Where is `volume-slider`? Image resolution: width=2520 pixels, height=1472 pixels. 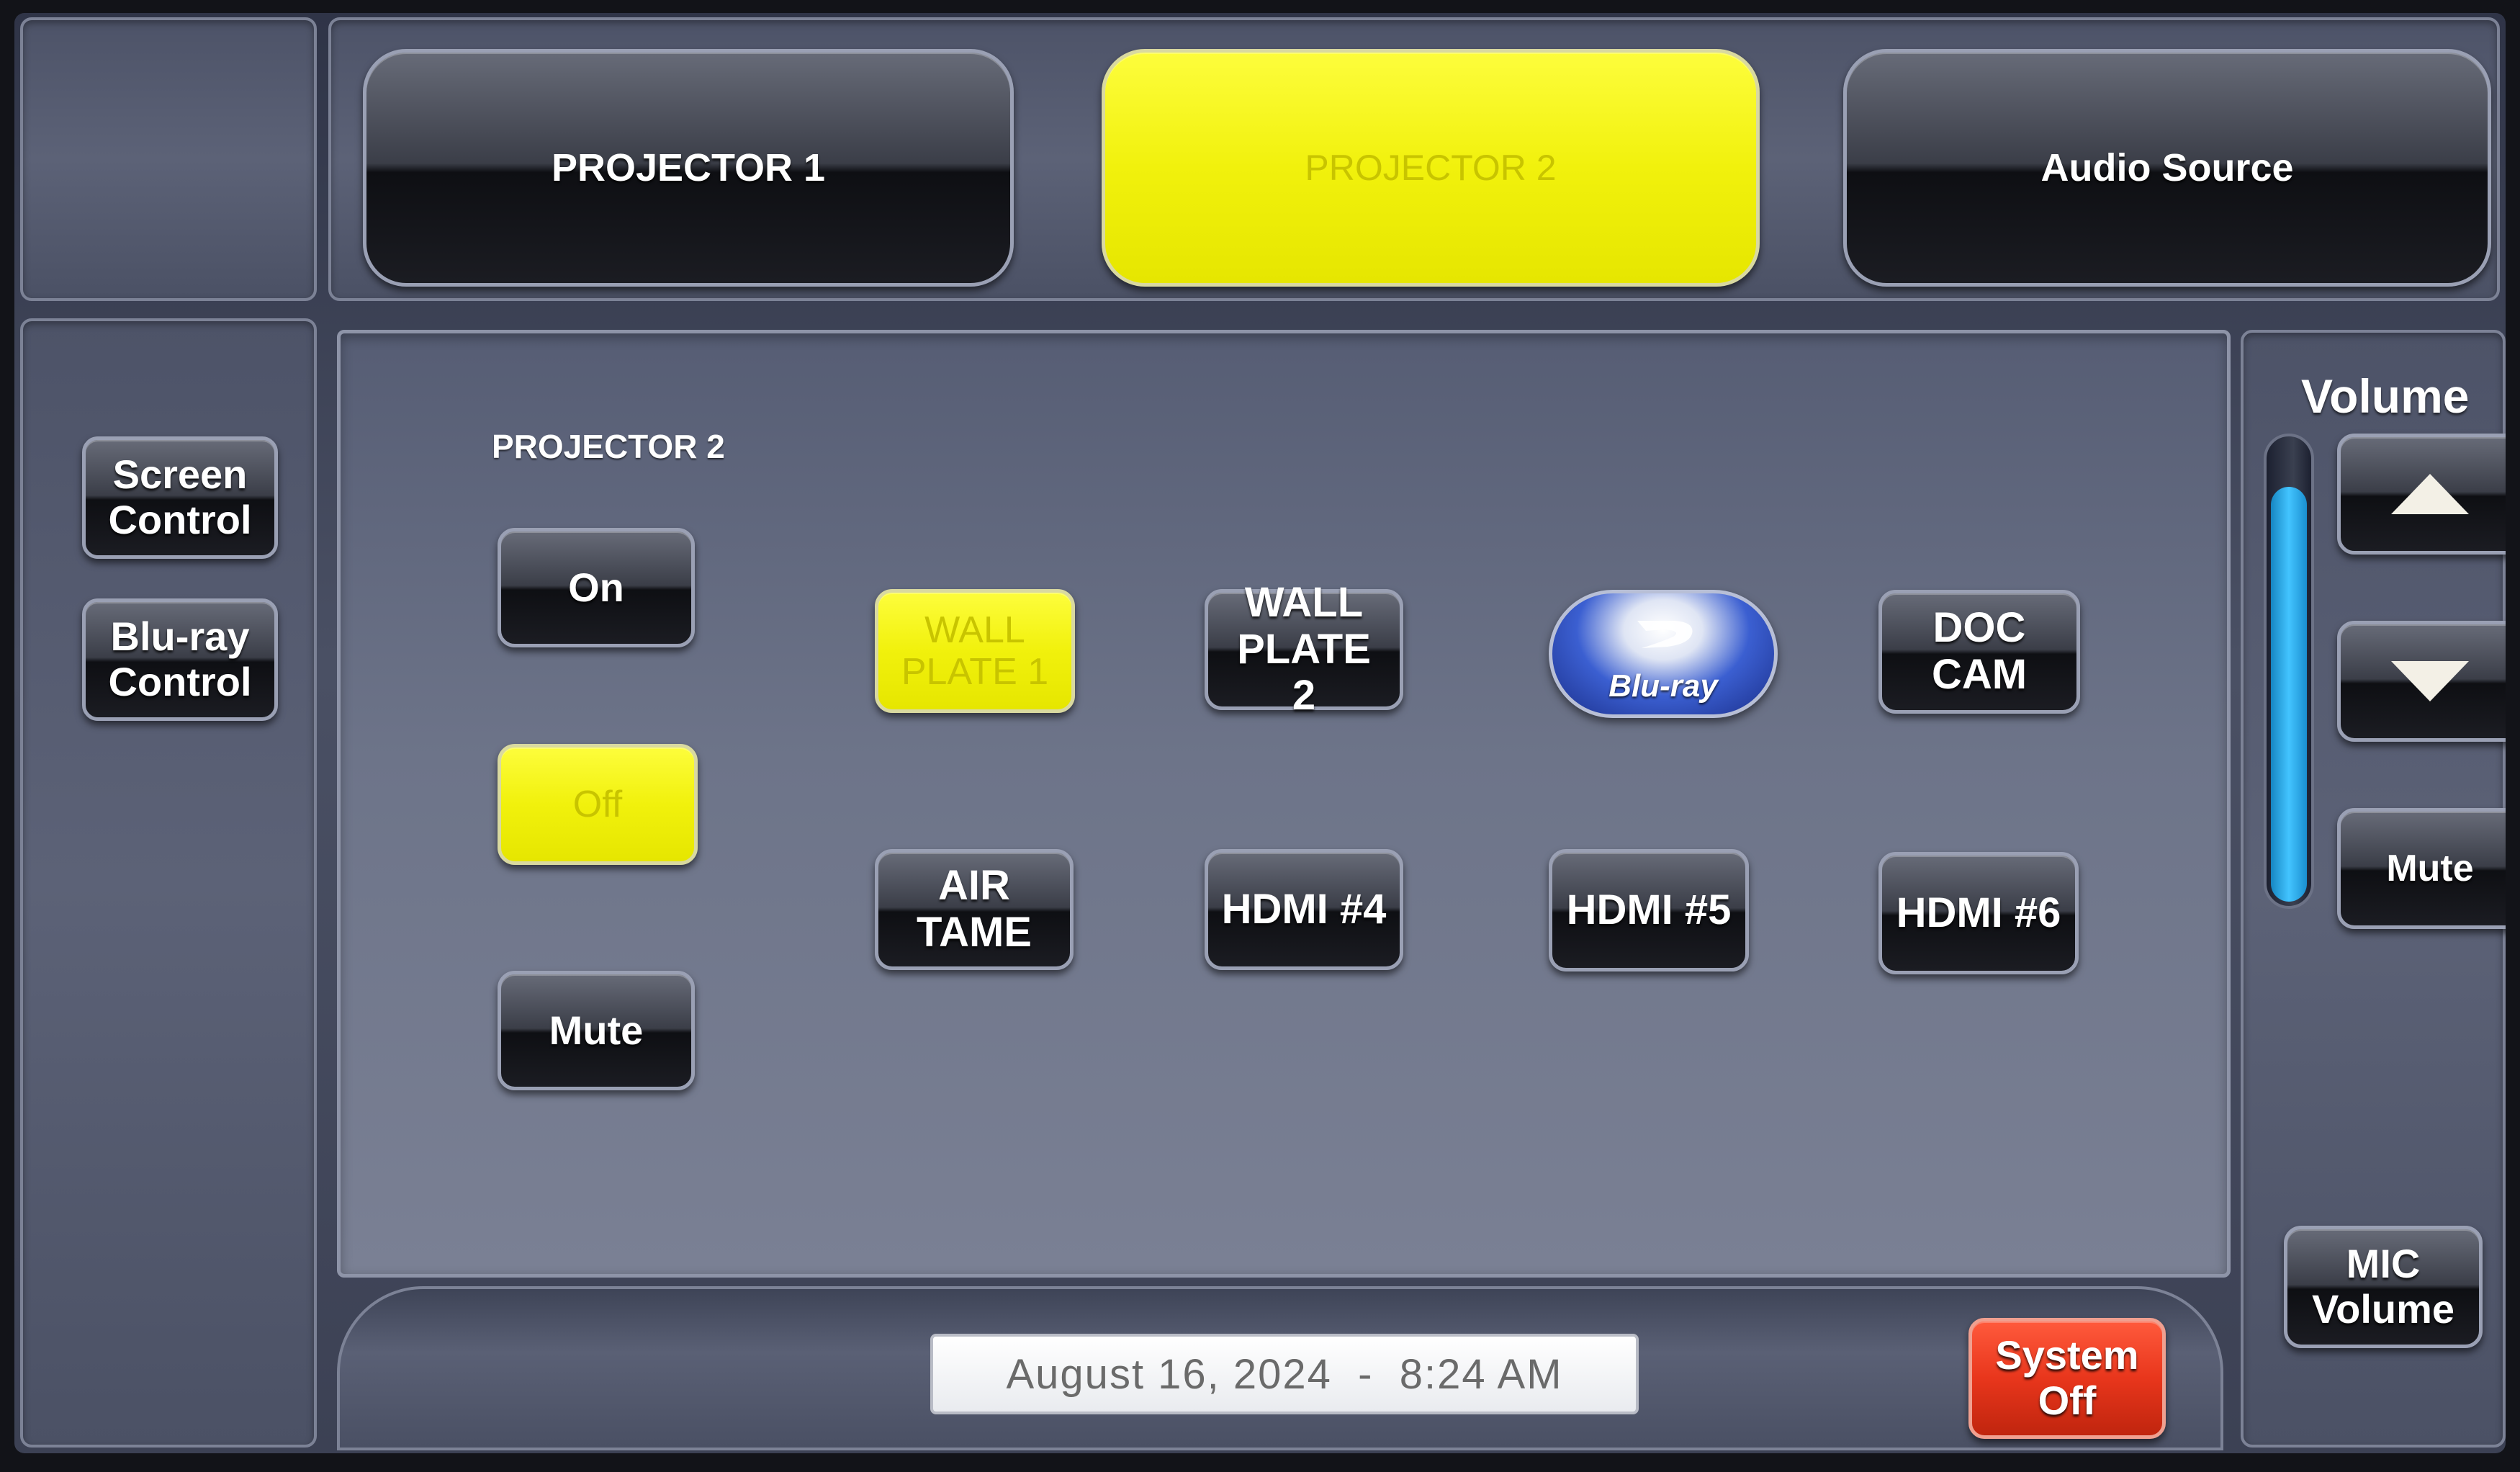 volume-slider is located at coordinates (2289, 671).